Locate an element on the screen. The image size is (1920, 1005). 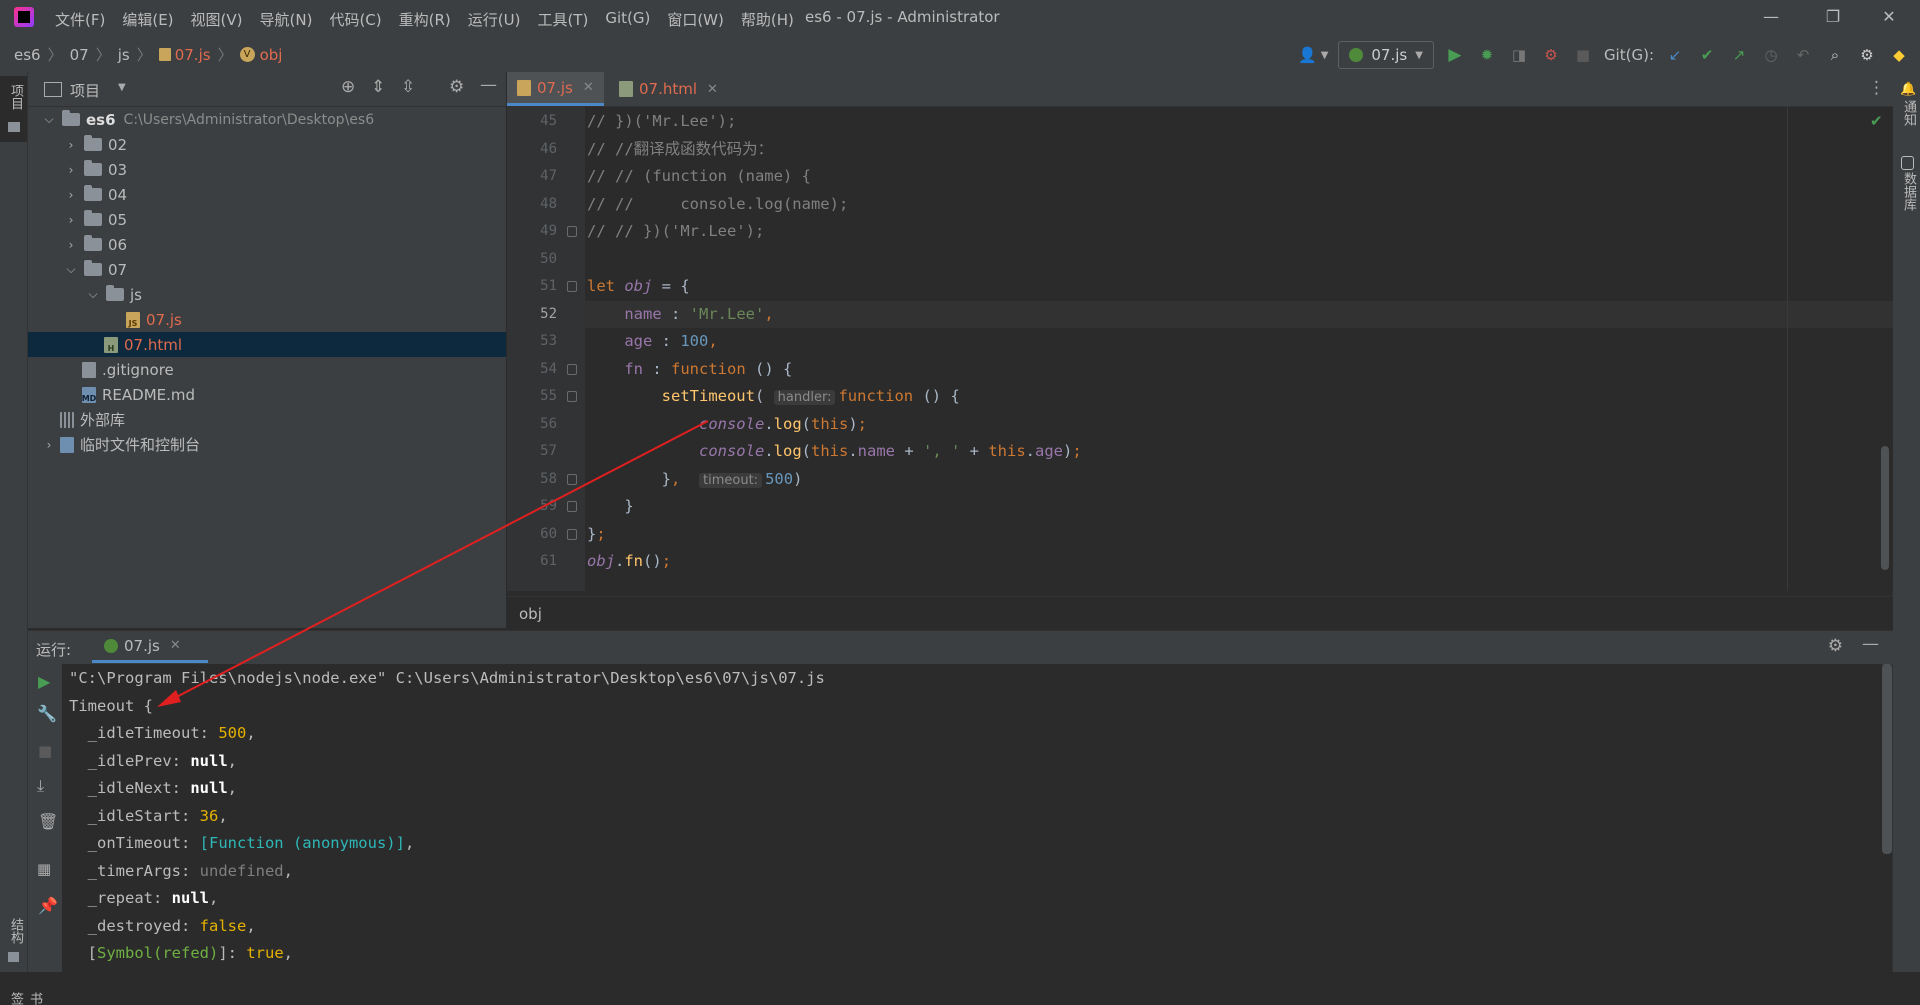
search-icon: ⌕ is located at coordinates (1835, 55).